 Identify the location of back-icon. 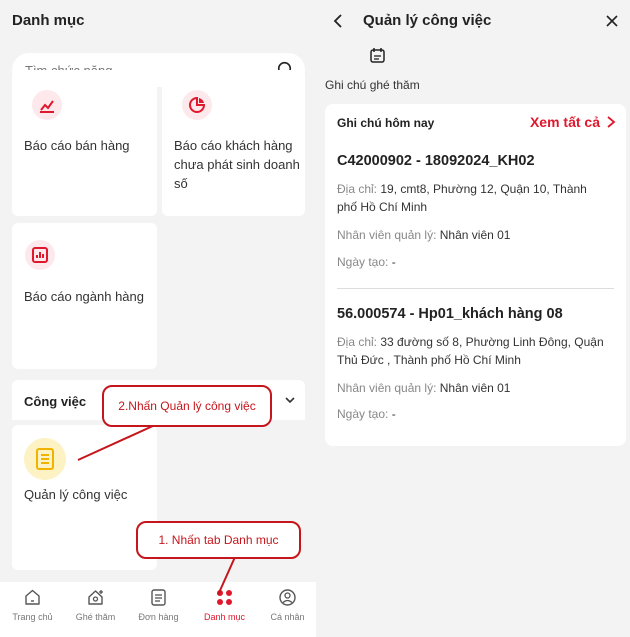
(339, 21).